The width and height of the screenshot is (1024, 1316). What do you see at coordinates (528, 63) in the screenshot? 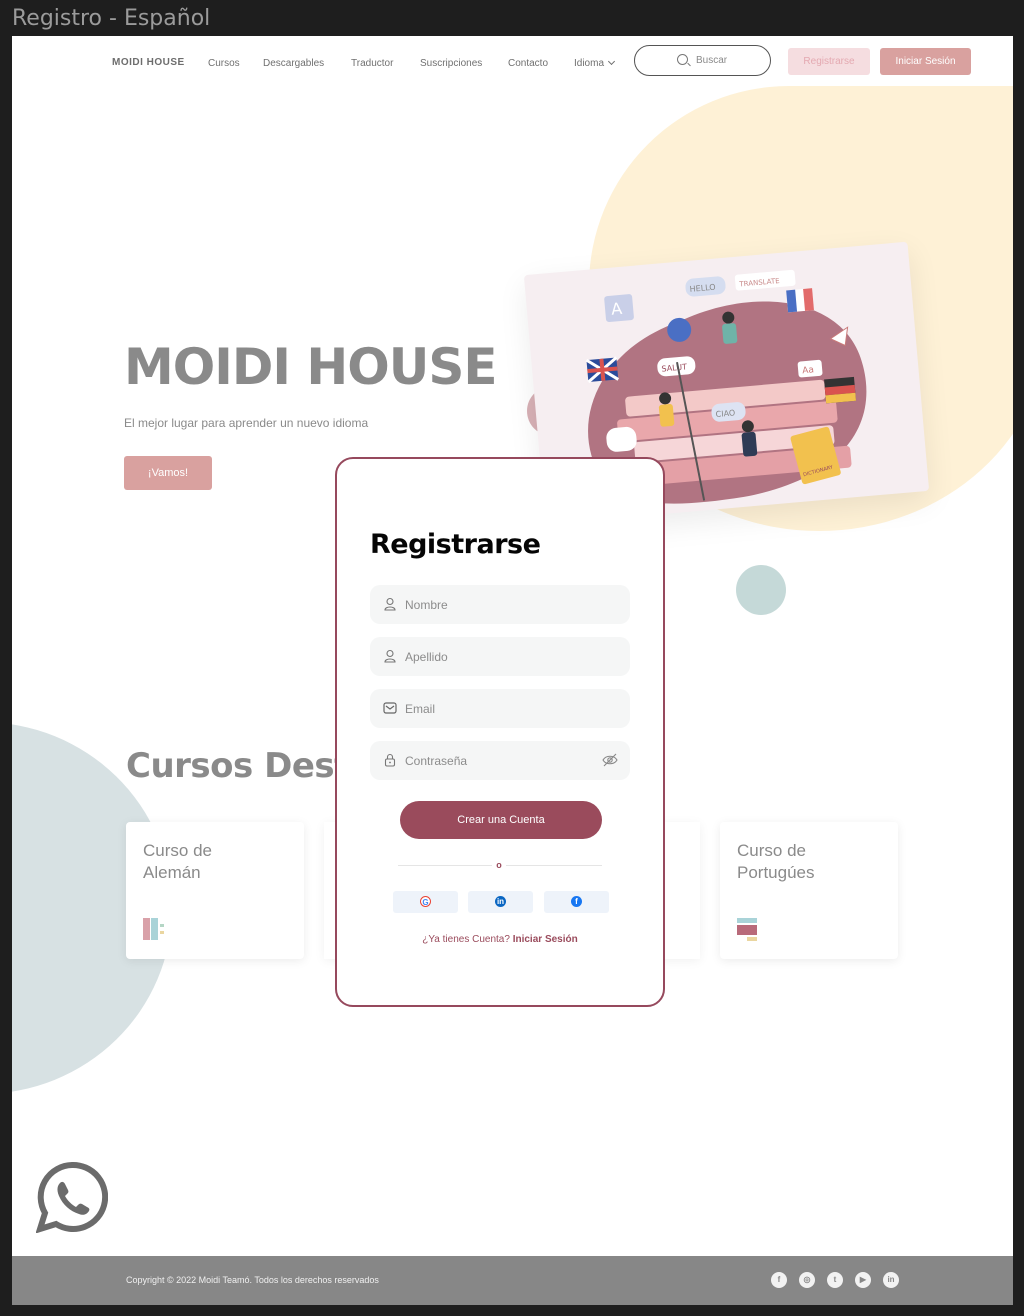
I see `nav-link-contacto: Contacto` at bounding box center [528, 63].